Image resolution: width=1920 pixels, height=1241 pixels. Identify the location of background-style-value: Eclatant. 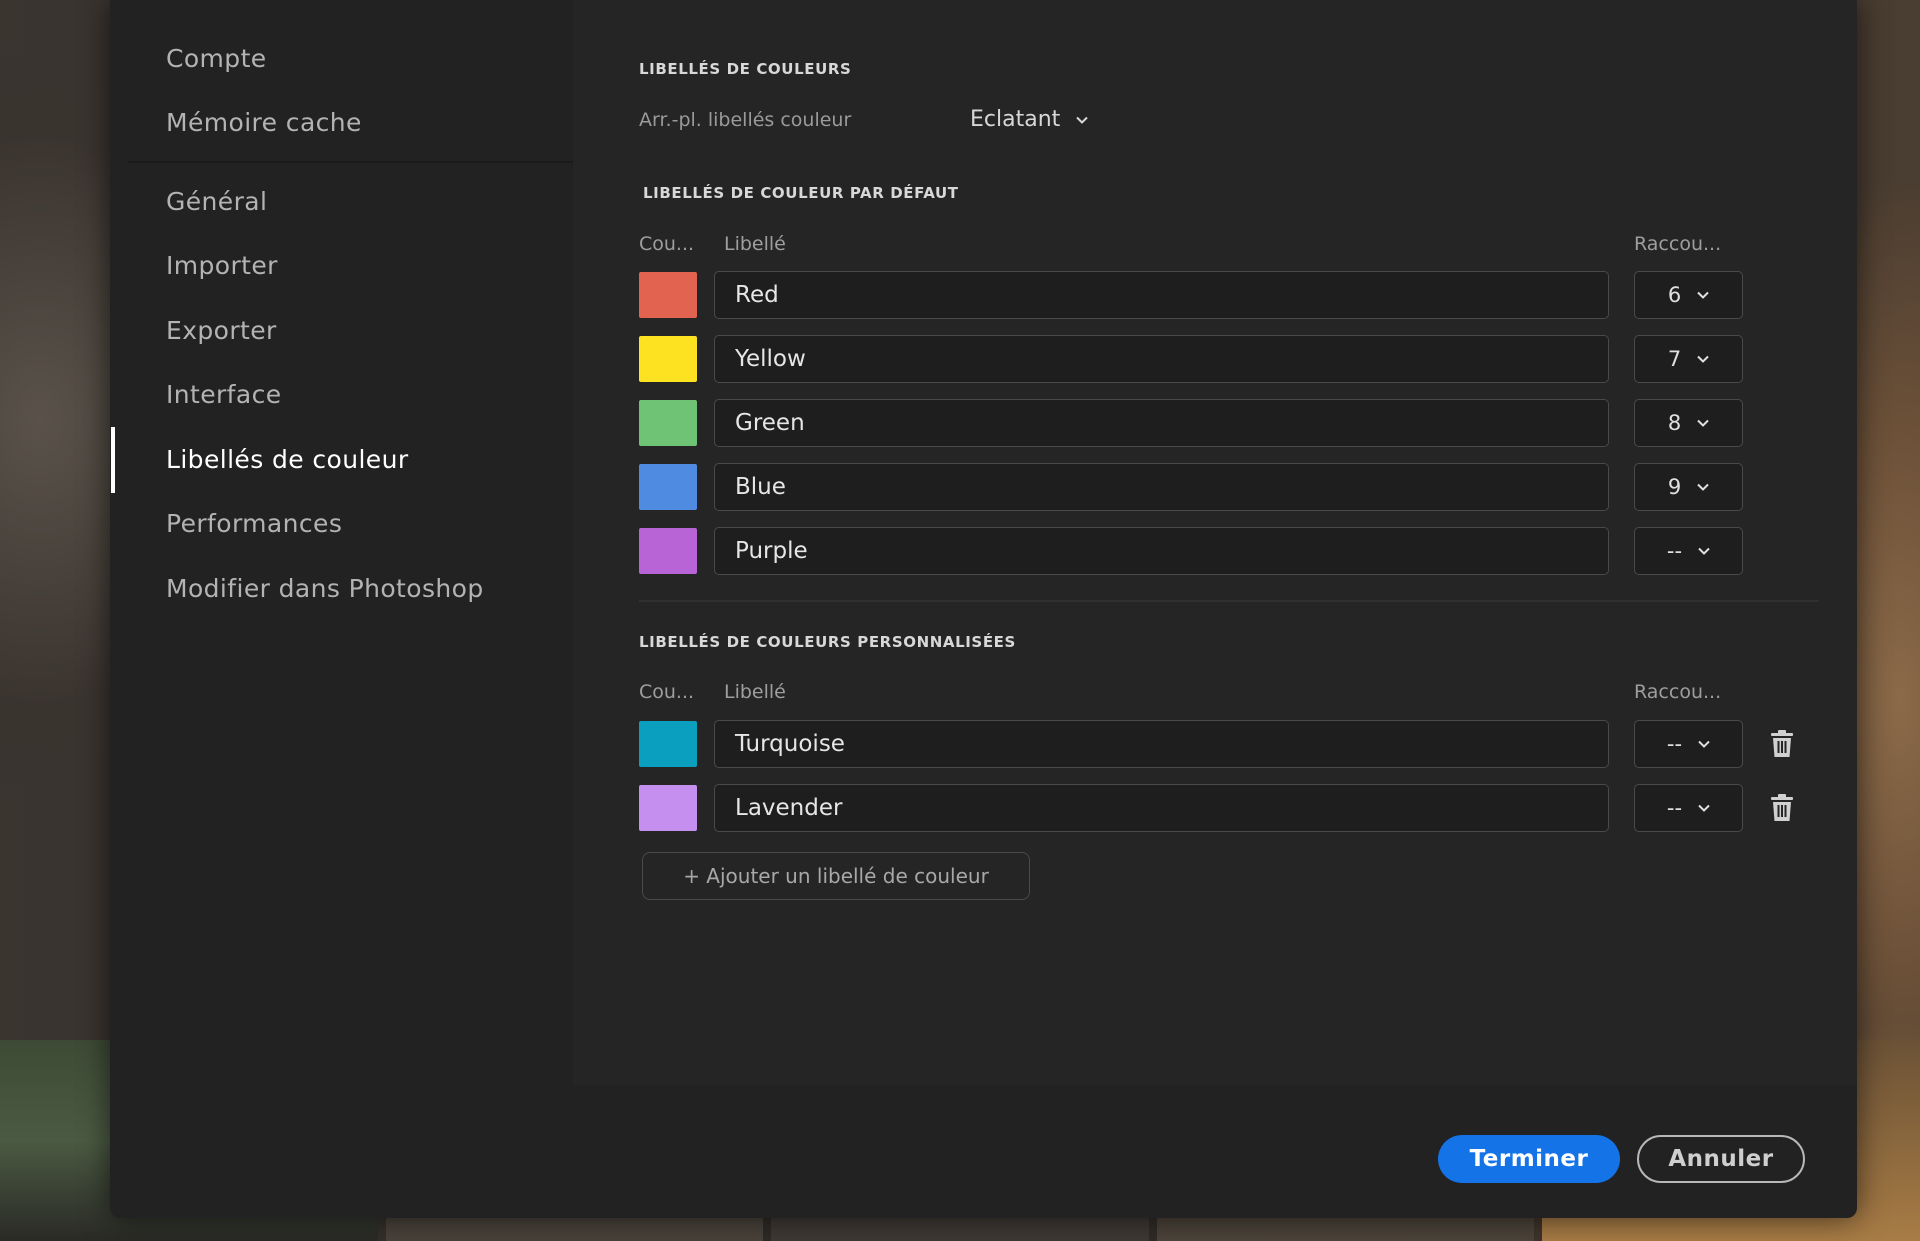
(1015, 119).